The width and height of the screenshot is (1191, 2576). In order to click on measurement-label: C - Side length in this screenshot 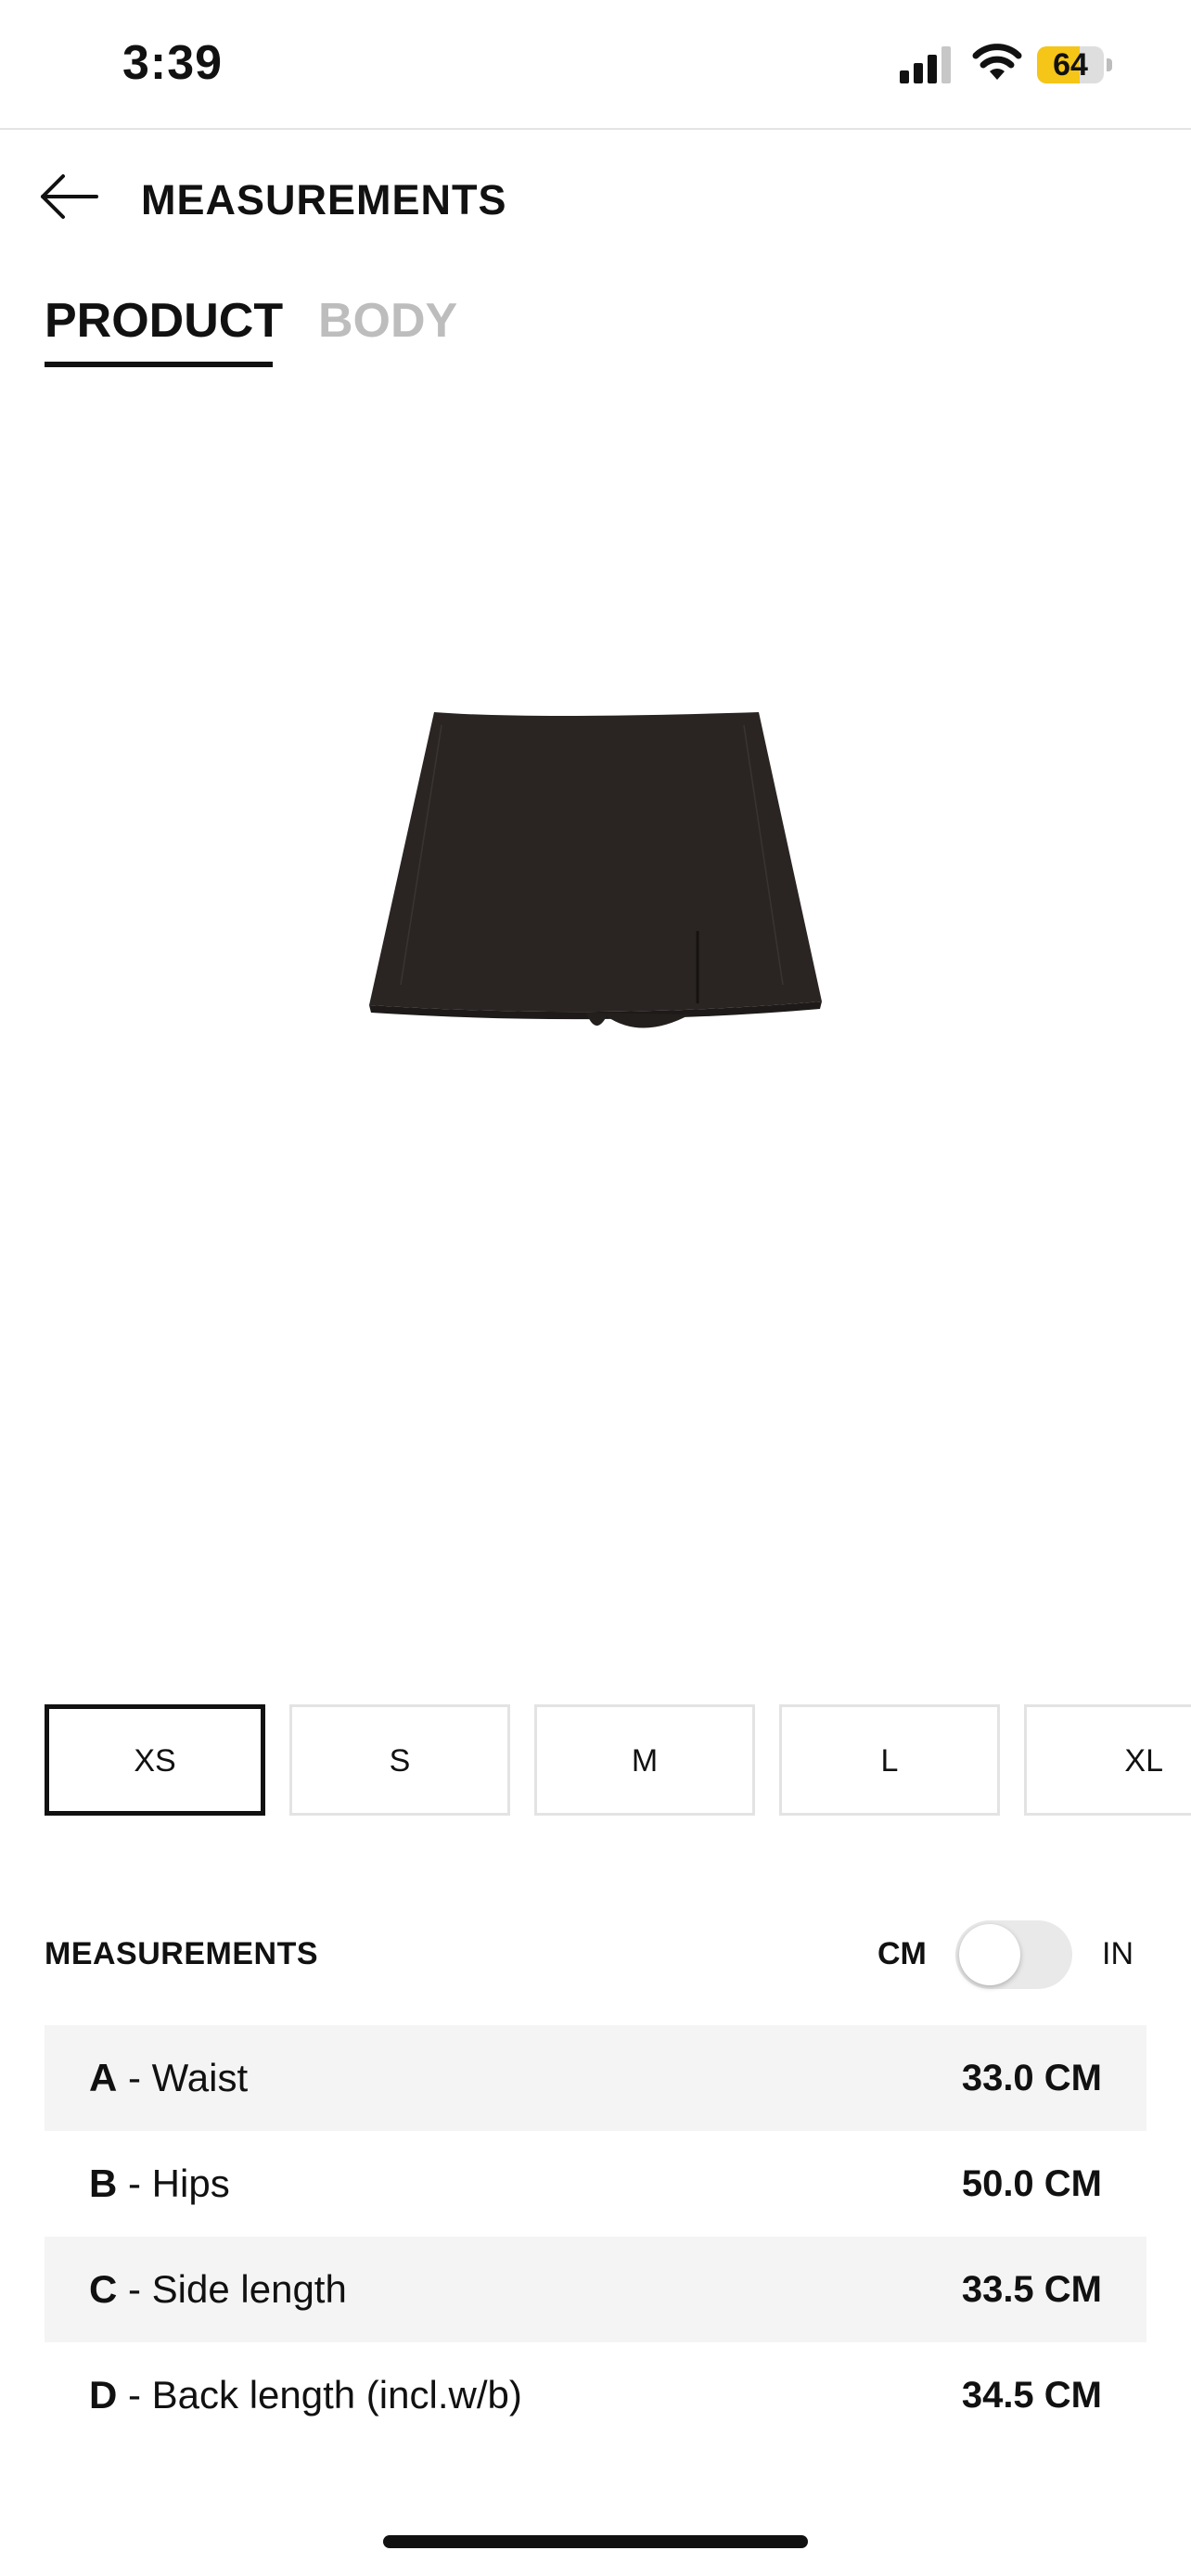, I will do `click(218, 2289)`.